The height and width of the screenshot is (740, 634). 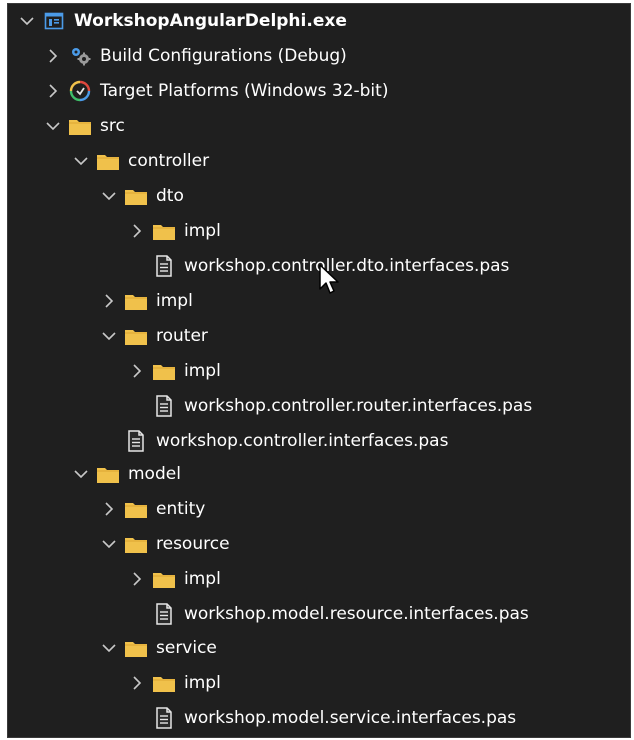 I want to click on build-configurations-label: Build Configurations (Debug), so click(x=223, y=56).